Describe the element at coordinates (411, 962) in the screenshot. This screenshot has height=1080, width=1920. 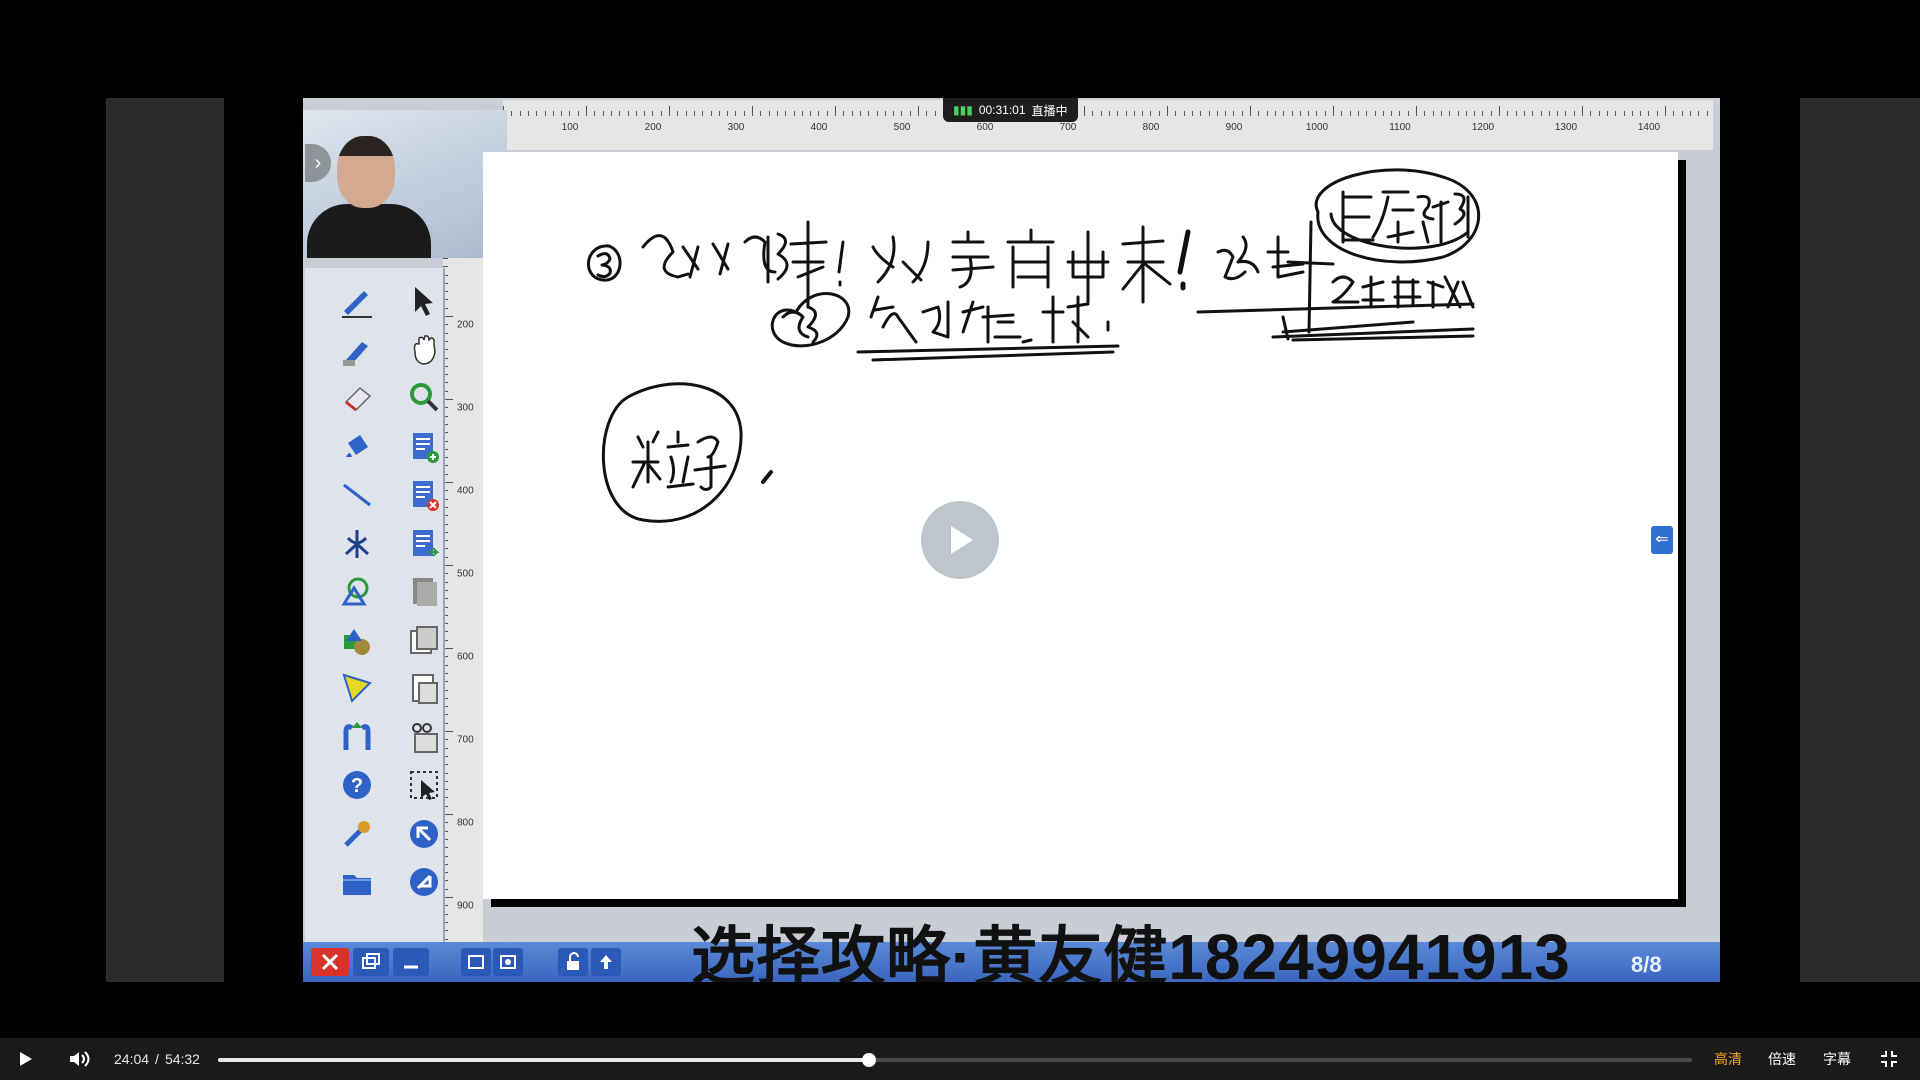
I see `minimize-button` at that location.